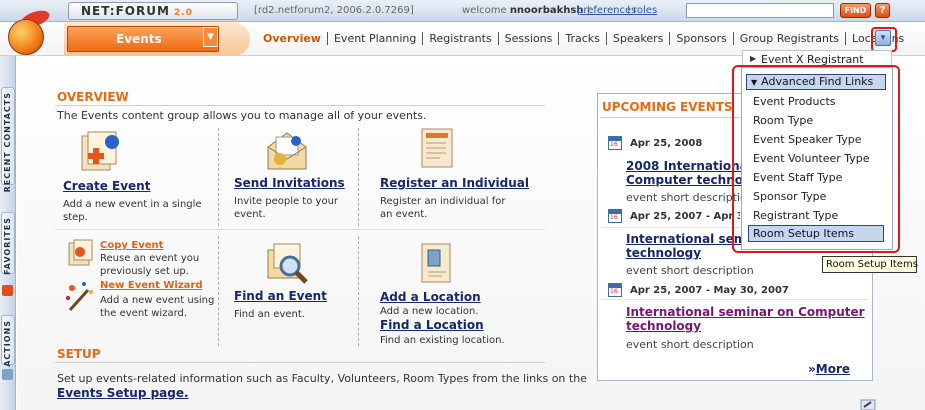 Image resolution: width=925 pixels, height=410 pixels. What do you see at coordinates (442, 208) in the screenshot?
I see `register-individual-desc: Register an individual for an event.` at bounding box center [442, 208].